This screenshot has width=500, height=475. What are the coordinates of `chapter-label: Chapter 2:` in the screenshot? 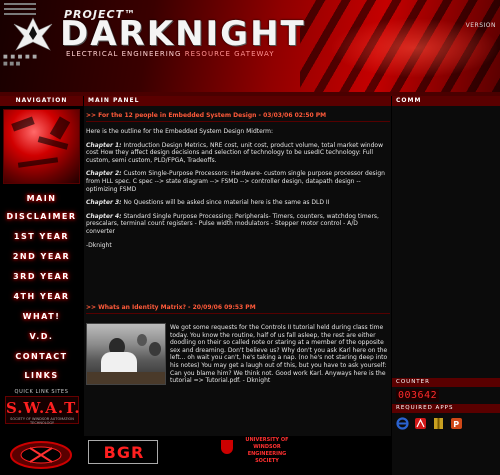 It's located at (104, 174).